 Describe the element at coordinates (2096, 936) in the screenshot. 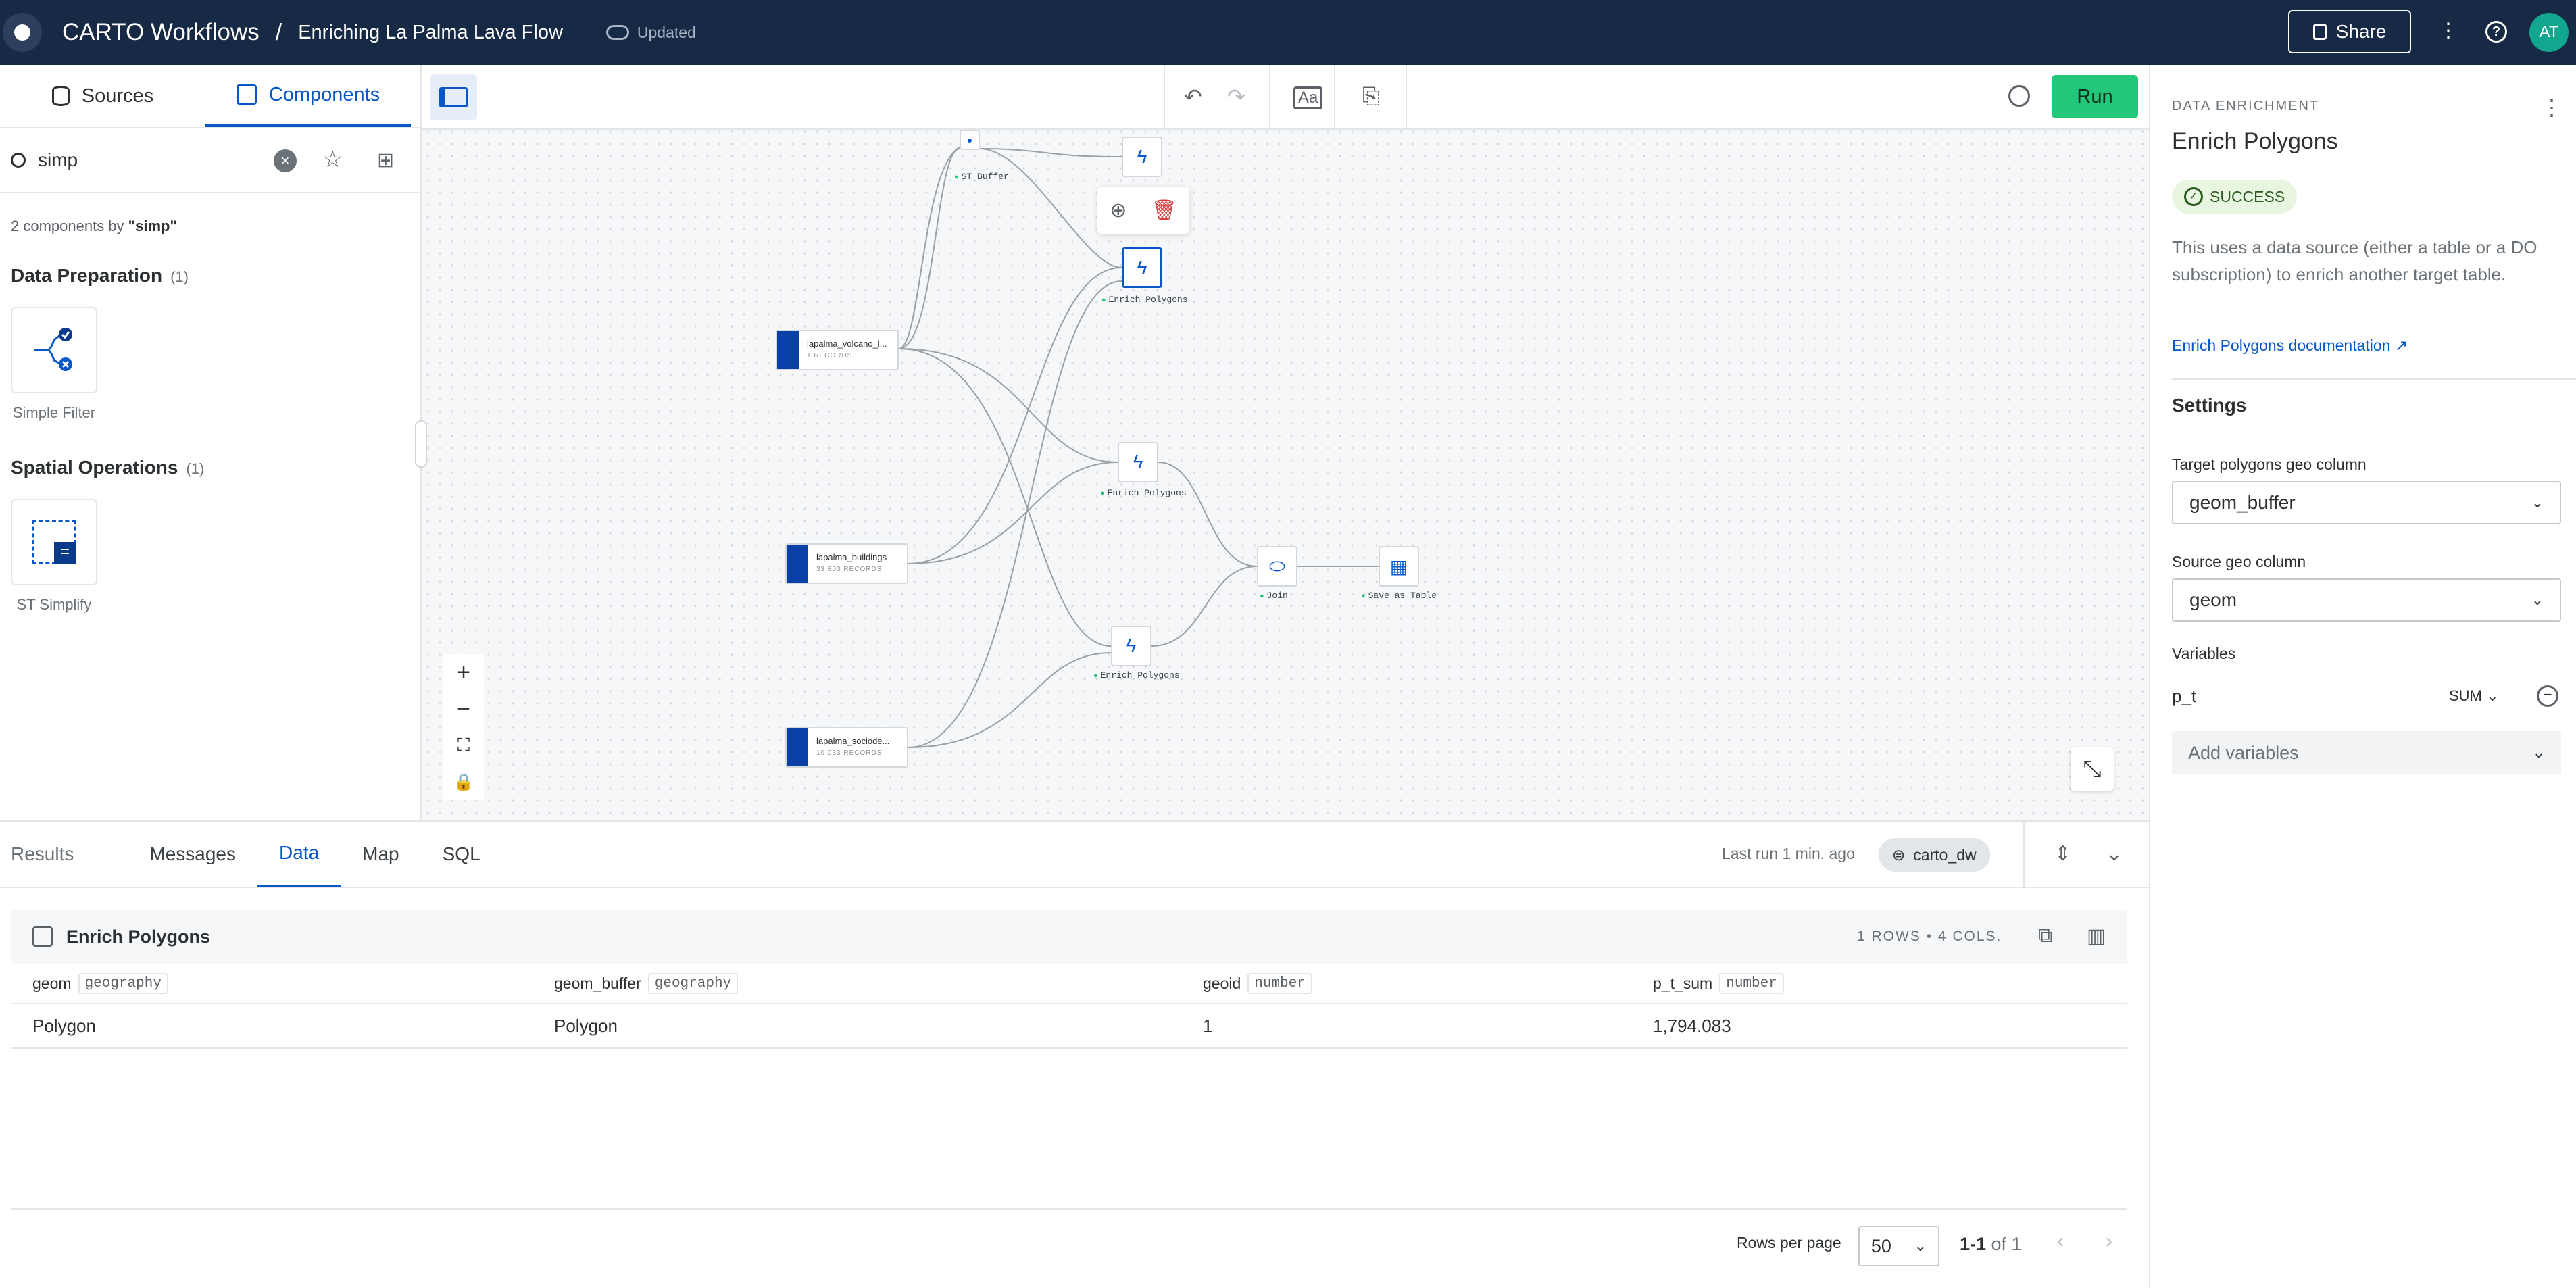

I see `chart-icon: ▥` at that location.